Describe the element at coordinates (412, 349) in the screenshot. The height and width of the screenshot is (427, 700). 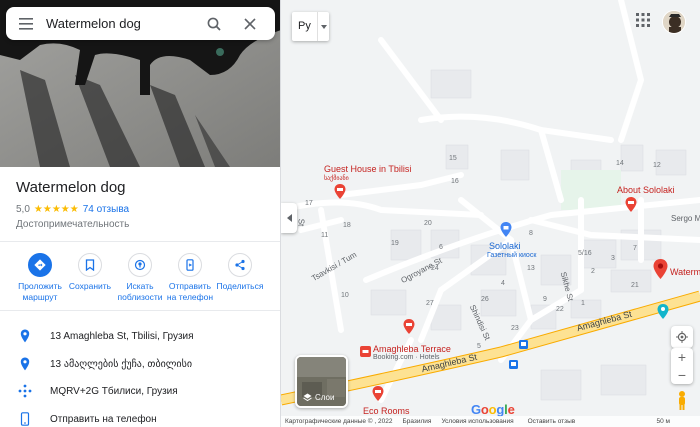
I see `poi-amaghleba-terrace: Amaghleba Terrace` at that location.